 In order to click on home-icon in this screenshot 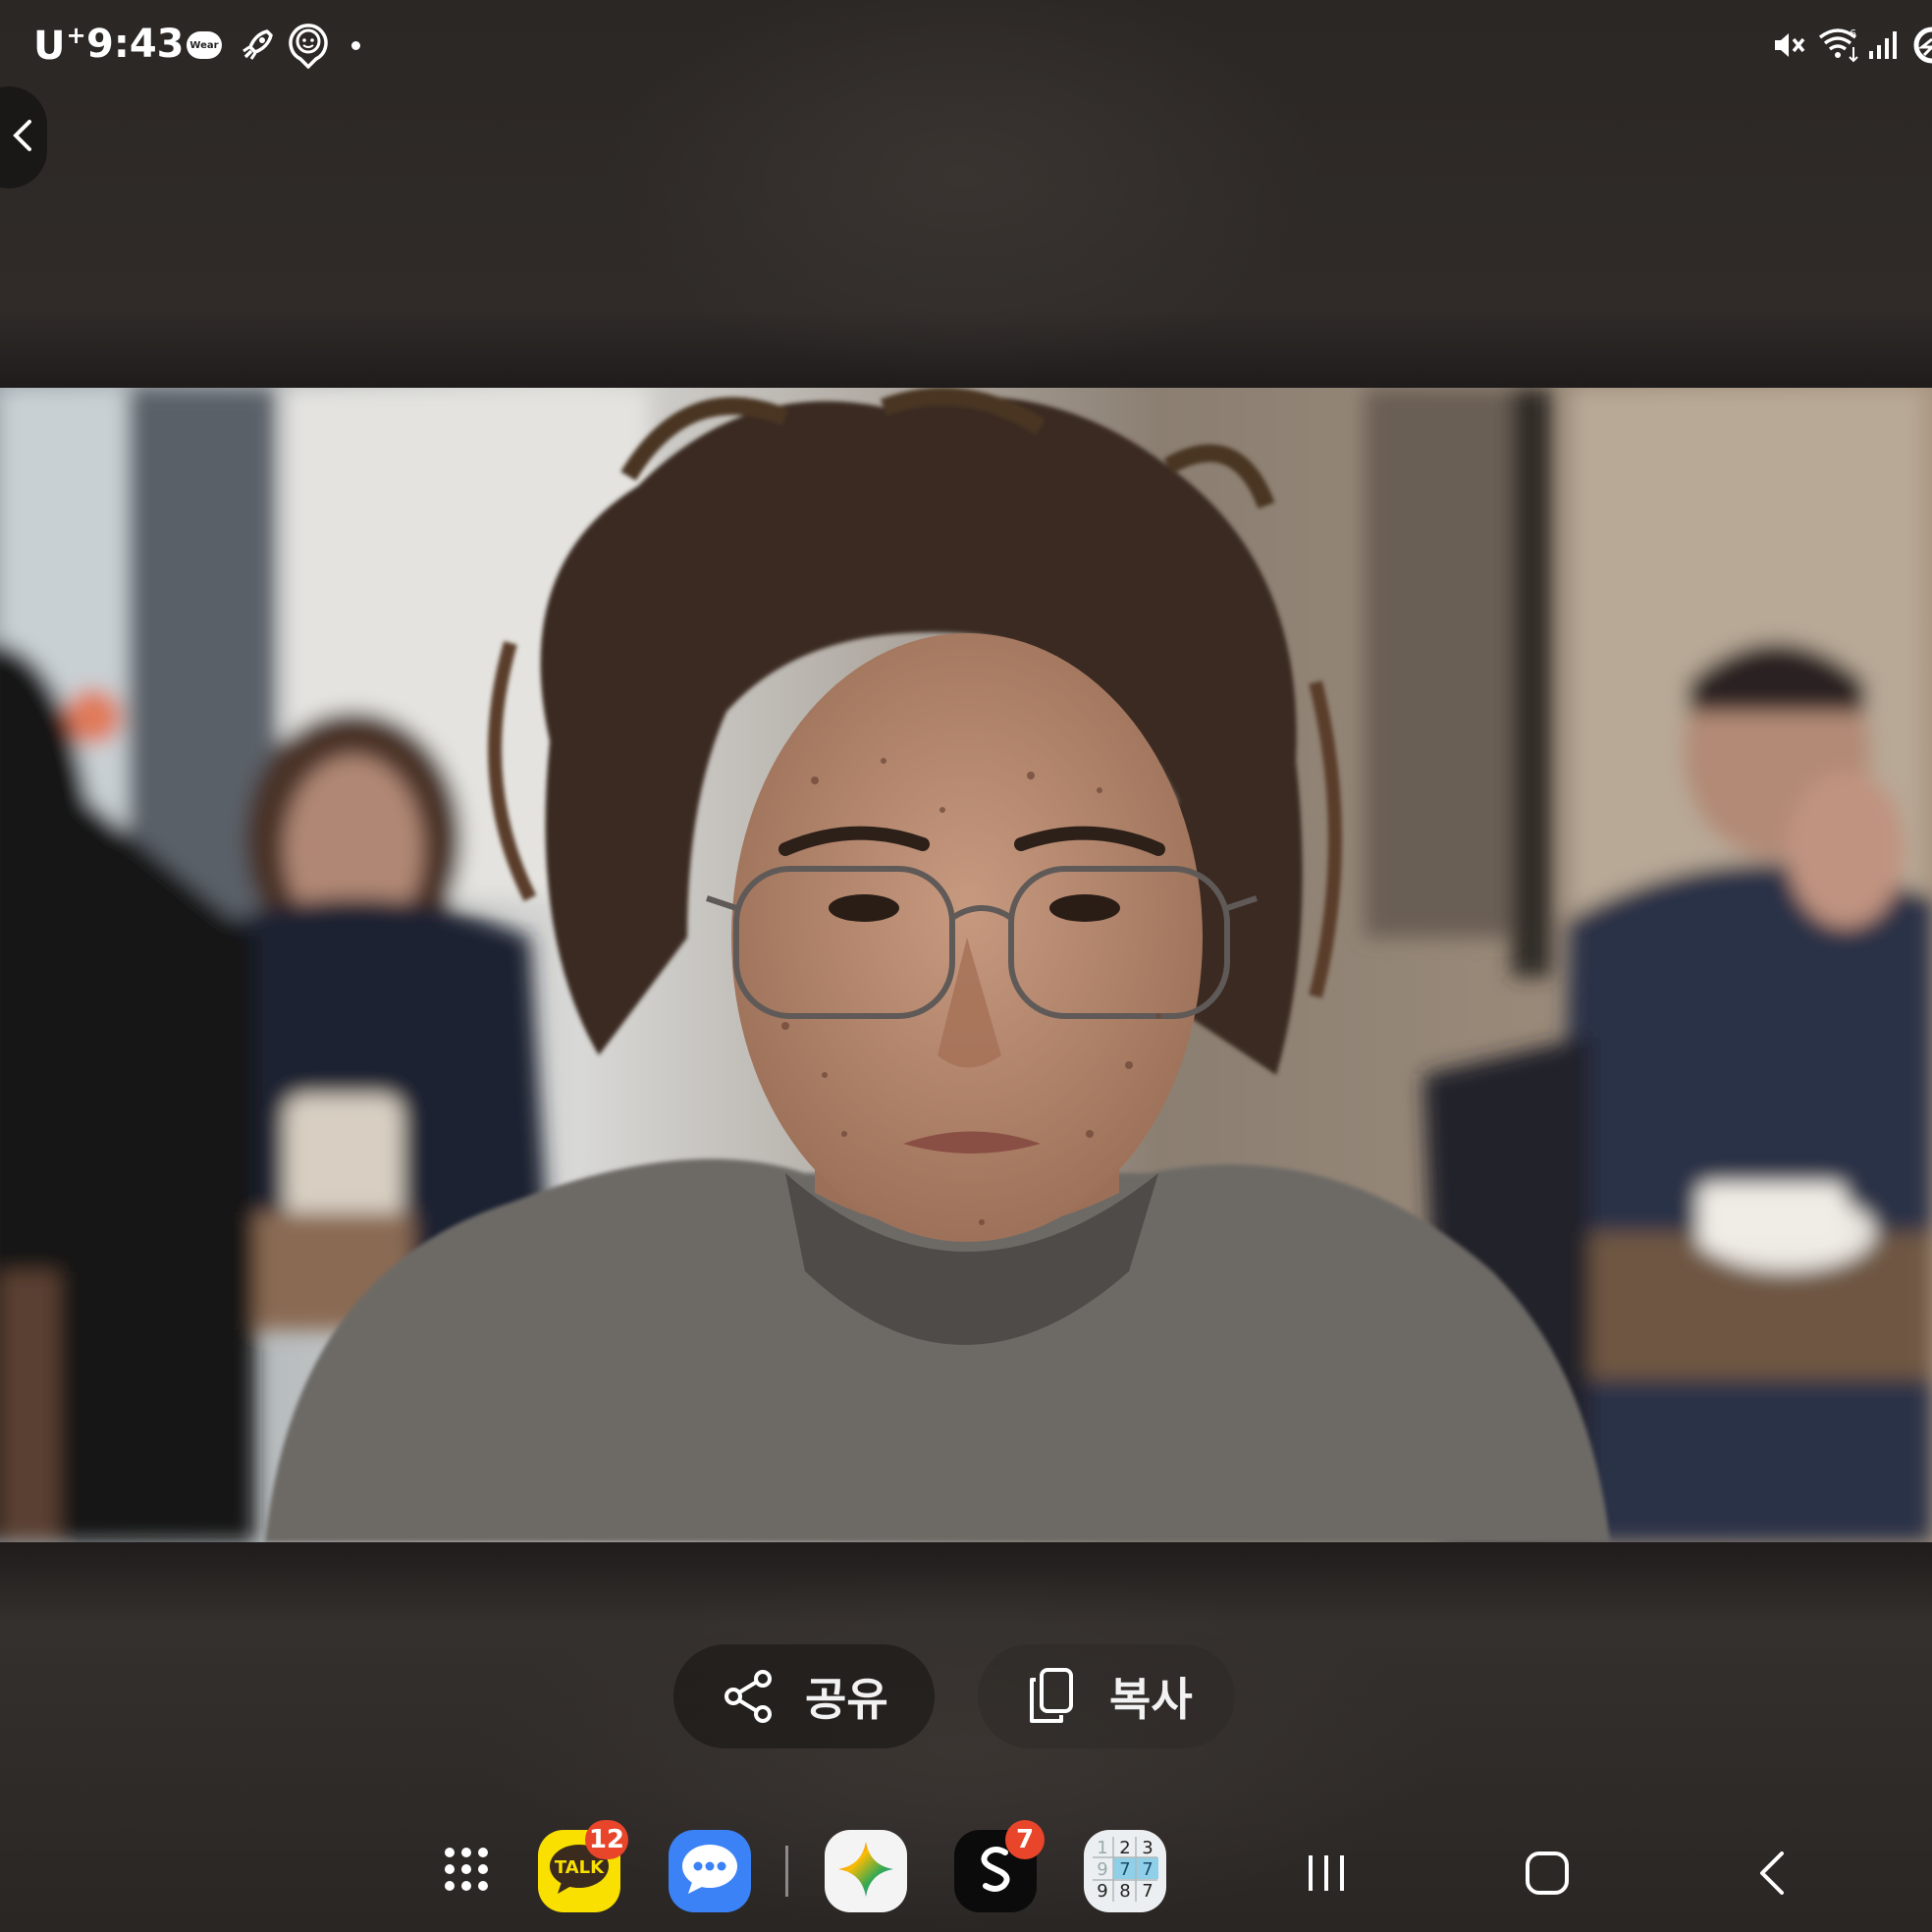, I will do `click(1547, 1875)`.